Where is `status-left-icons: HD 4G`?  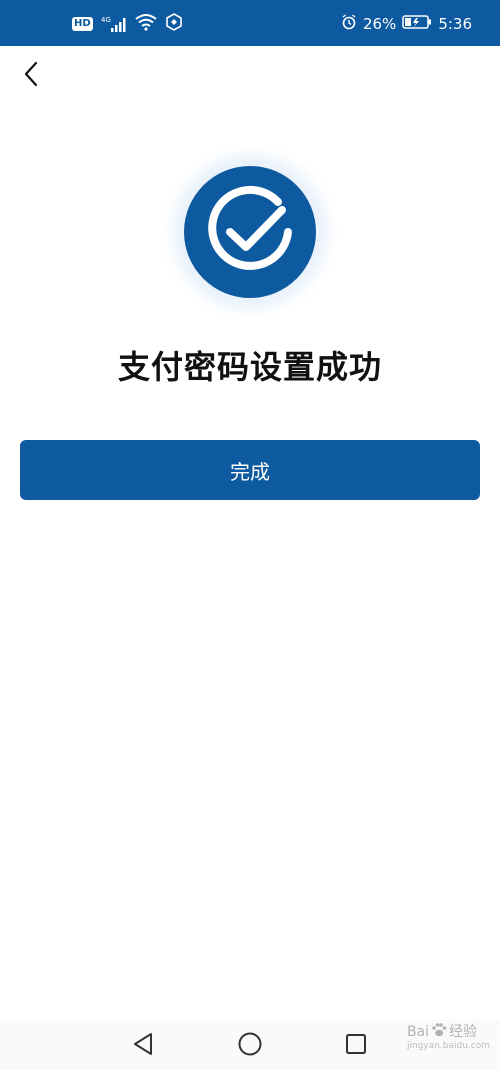
status-left-icons: HD 4G is located at coordinates (127, 24).